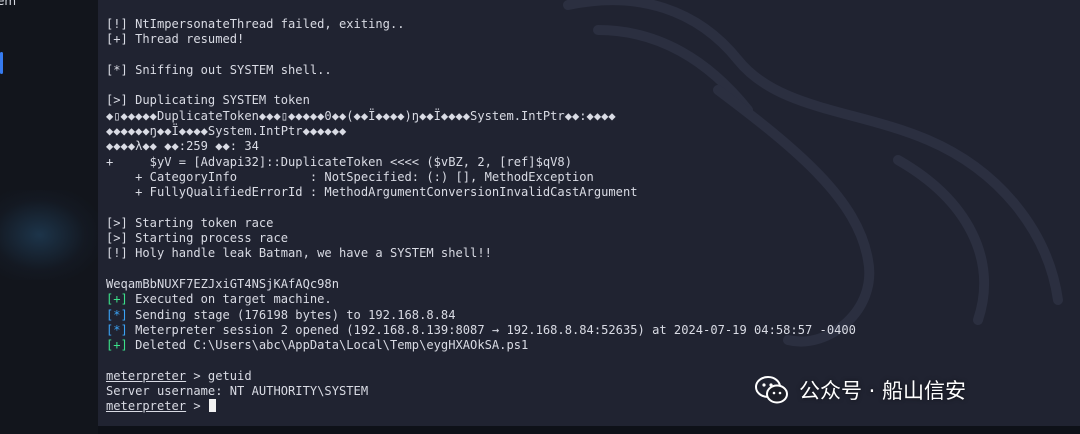  I want to click on terminal-line: [+] Thread resumed!, so click(593, 39).